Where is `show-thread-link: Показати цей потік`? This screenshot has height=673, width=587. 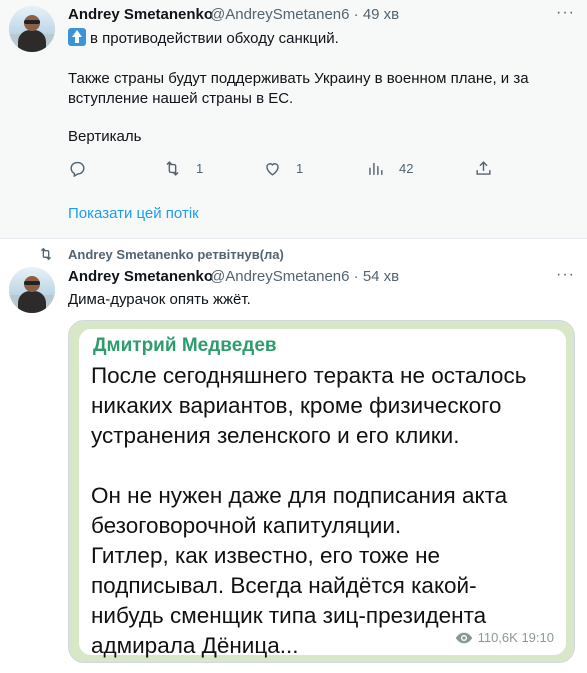
show-thread-link: Показати цей потік is located at coordinates (133, 213).